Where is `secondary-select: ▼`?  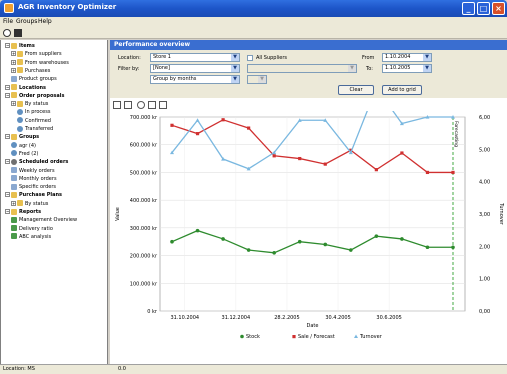
secondary-select: ▼ is located at coordinates (257, 79).